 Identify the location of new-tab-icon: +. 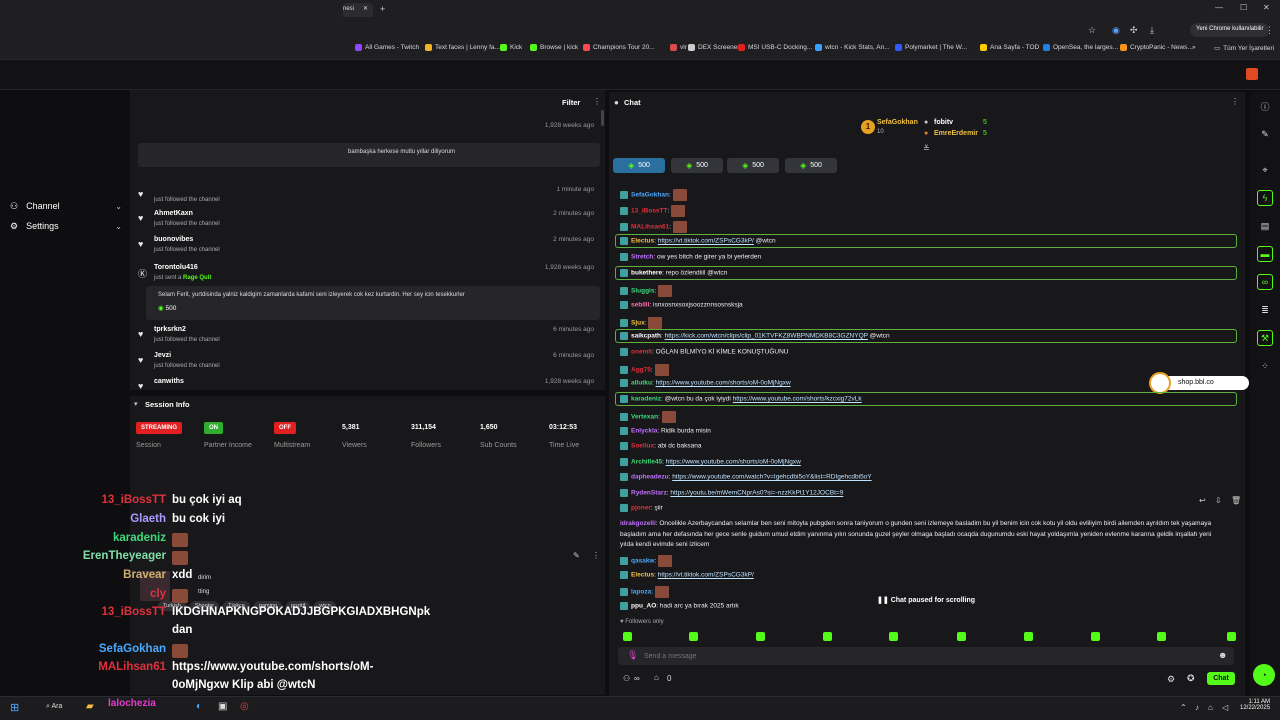
(382, 9).